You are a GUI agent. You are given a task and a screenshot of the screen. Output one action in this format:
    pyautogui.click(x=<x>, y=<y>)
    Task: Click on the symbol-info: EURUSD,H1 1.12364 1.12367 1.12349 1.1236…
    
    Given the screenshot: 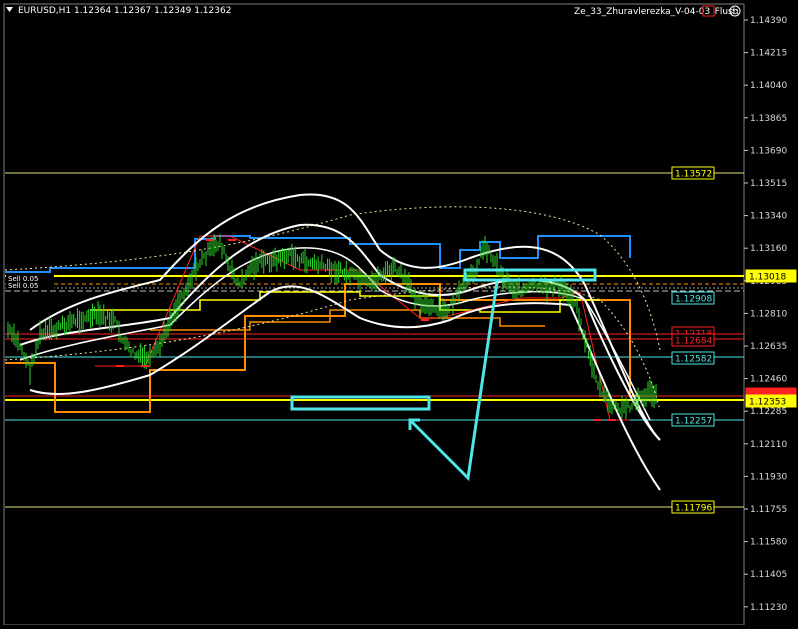 What is the action you would take?
    pyautogui.click(x=124, y=11)
    